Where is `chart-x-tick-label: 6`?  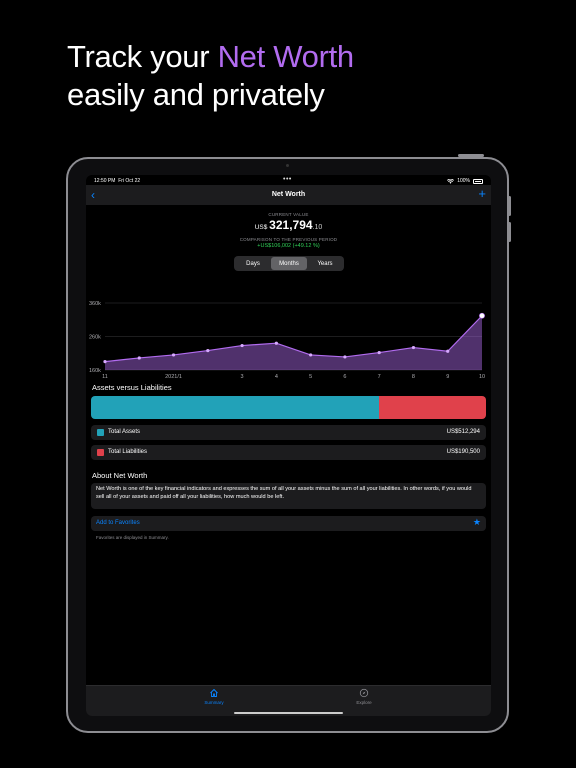 chart-x-tick-label: 6 is located at coordinates (344, 377).